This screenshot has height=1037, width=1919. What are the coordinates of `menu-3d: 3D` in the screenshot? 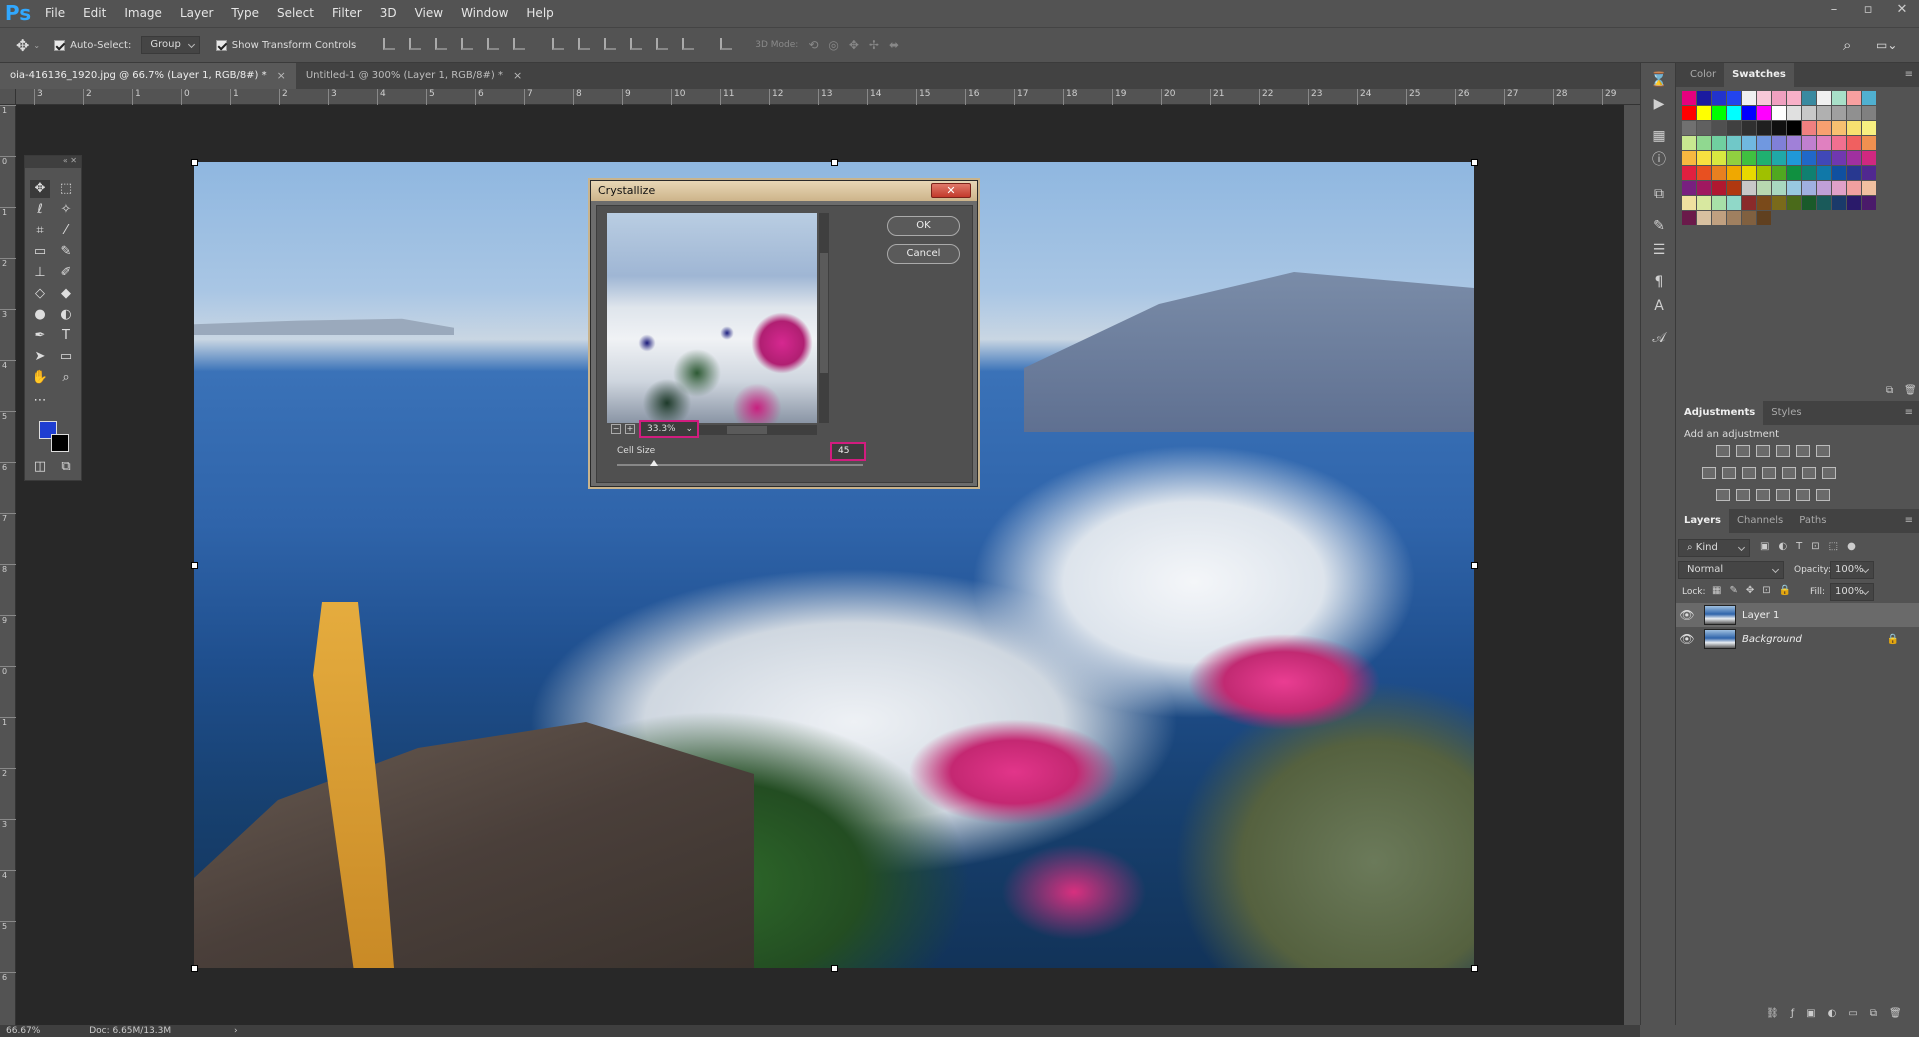 It's located at (388, 13).